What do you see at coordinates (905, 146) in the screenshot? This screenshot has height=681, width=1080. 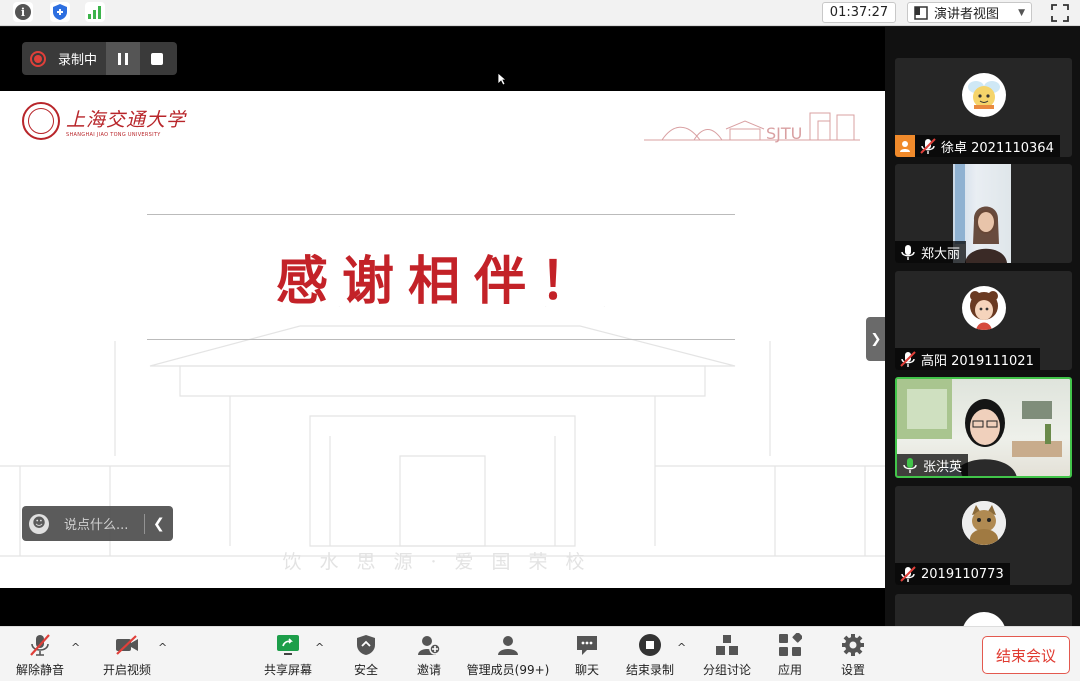 I see `host-badge-icon` at bounding box center [905, 146].